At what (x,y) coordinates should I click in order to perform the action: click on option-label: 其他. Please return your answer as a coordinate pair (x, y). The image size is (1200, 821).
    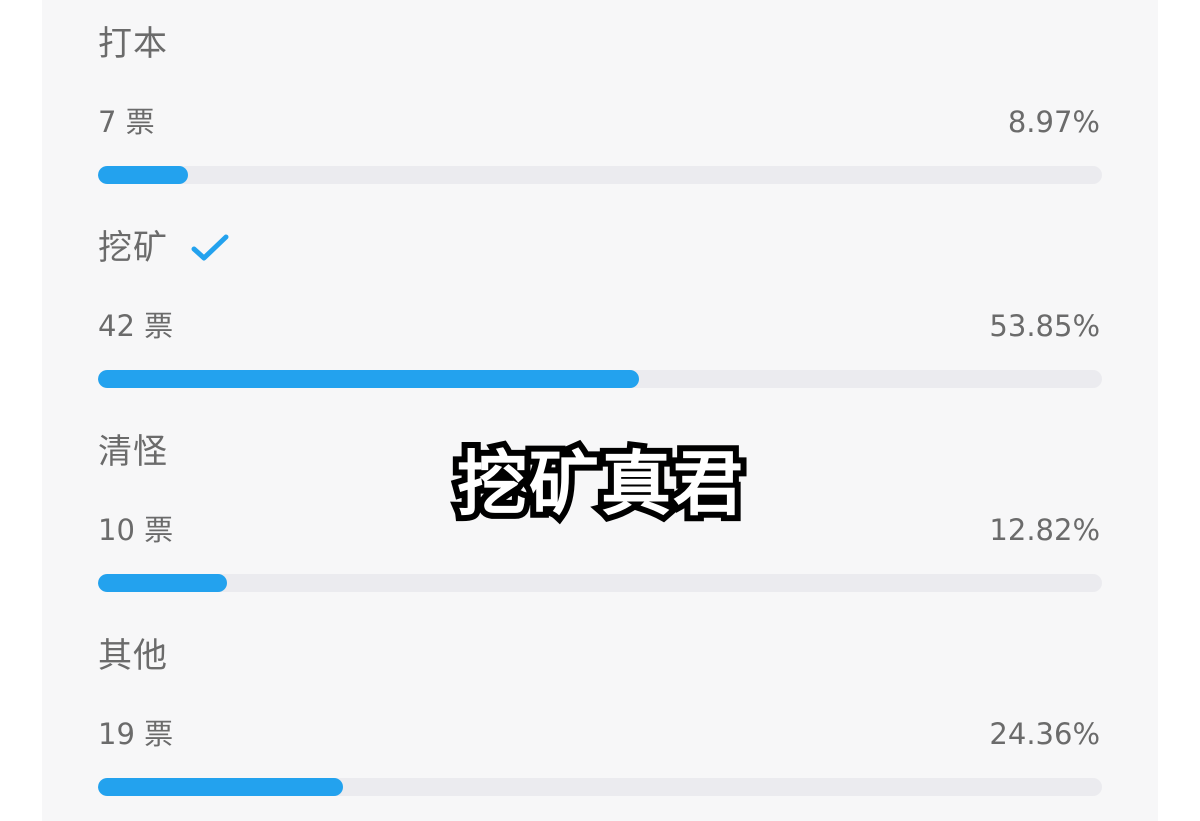
    Looking at the image, I should click on (133, 656).